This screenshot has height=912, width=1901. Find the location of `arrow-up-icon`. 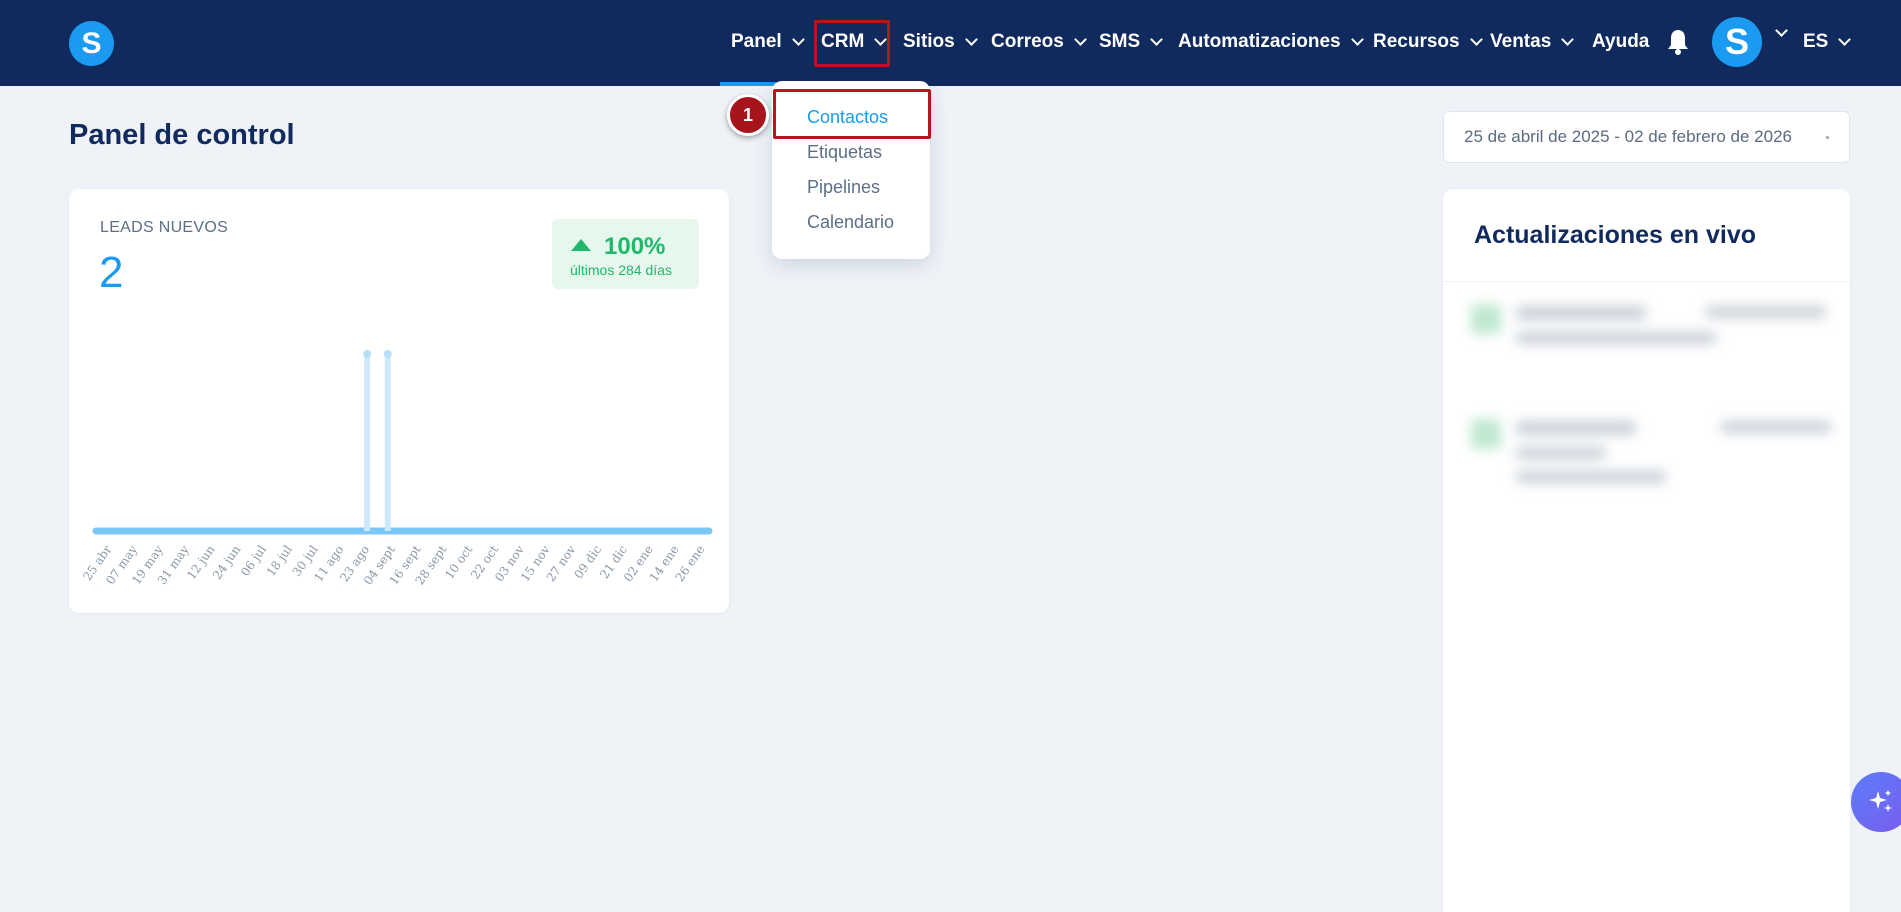

arrow-up-icon is located at coordinates (581, 245).